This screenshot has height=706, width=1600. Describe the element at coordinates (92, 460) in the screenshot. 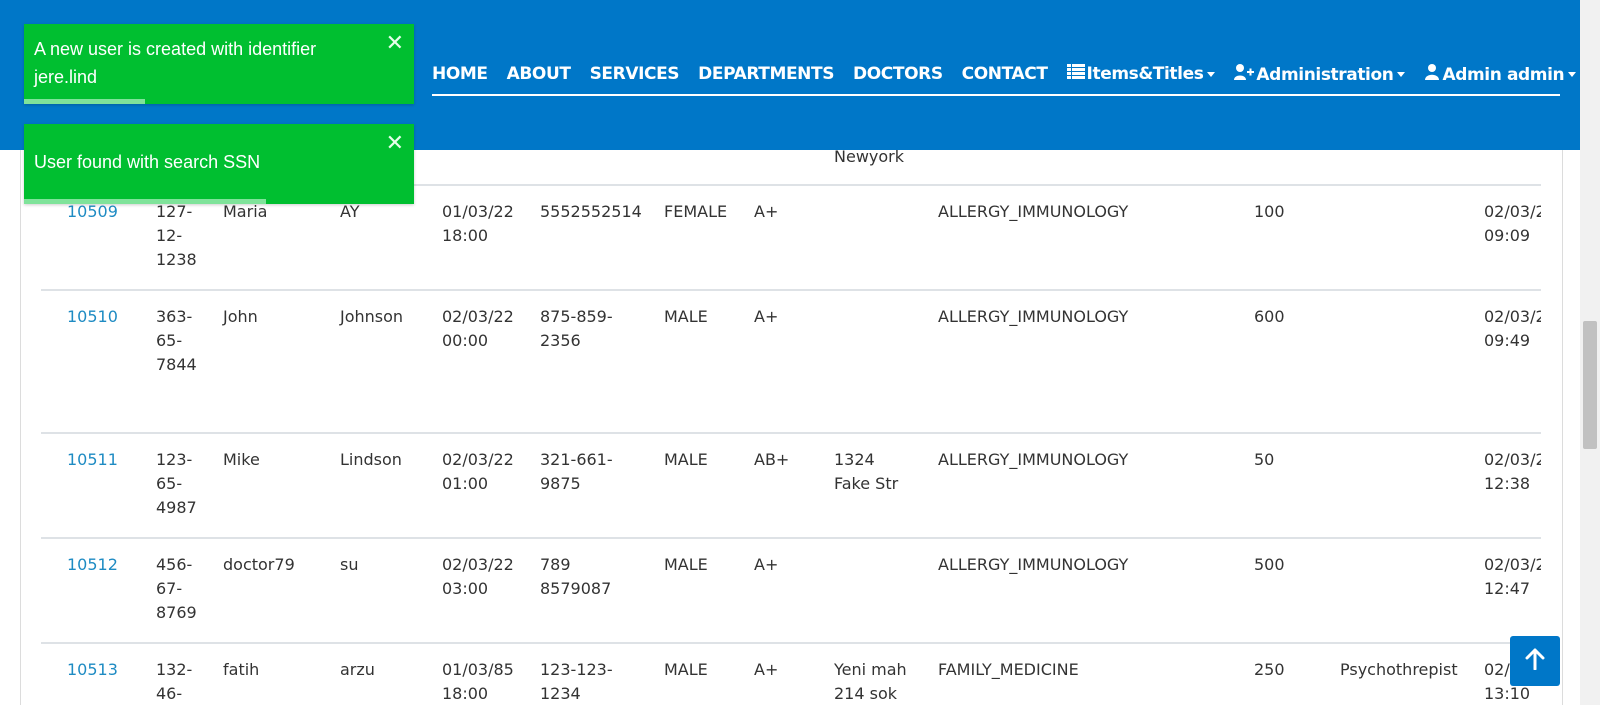

I see `id-cell: 10511` at that location.